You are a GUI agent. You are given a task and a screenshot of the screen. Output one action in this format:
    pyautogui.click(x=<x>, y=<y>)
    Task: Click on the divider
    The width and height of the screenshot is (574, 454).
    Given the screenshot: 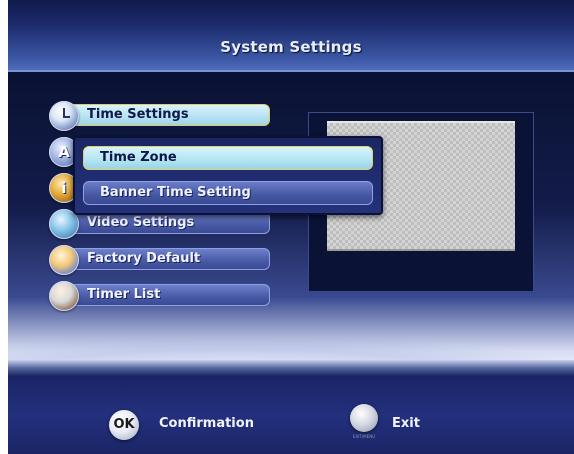 What is the action you would take?
    pyautogui.click(x=291, y=368)
    